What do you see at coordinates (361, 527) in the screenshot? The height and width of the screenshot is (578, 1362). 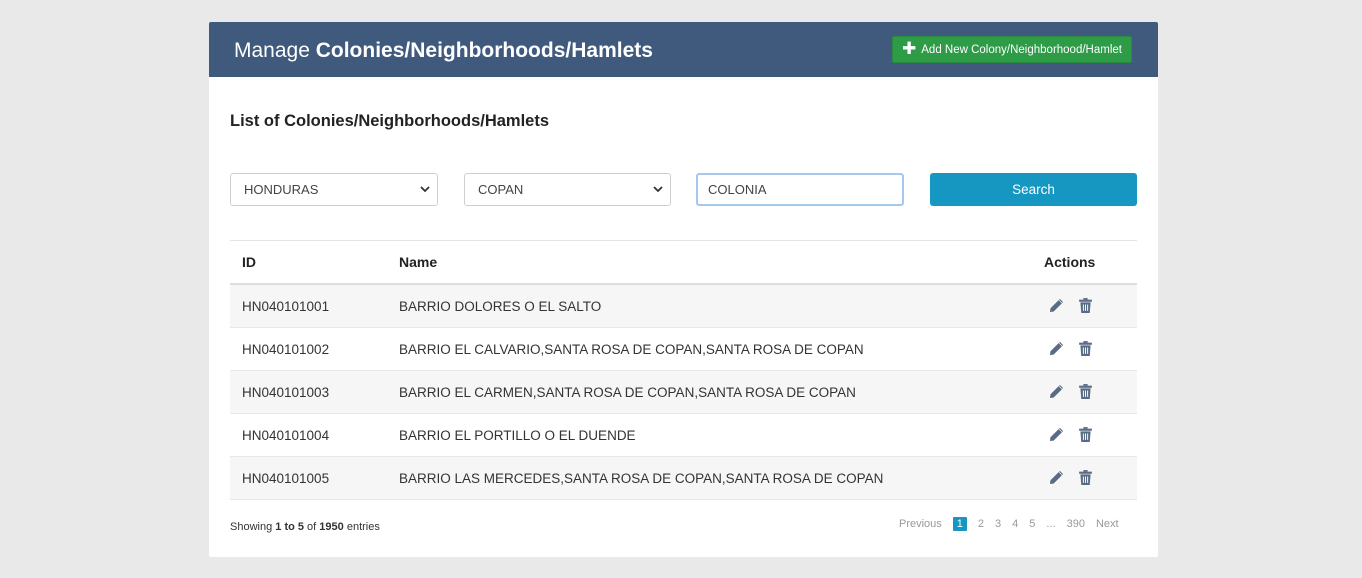 I see `entries-suffix: entries` at bounding box center [361, 527].